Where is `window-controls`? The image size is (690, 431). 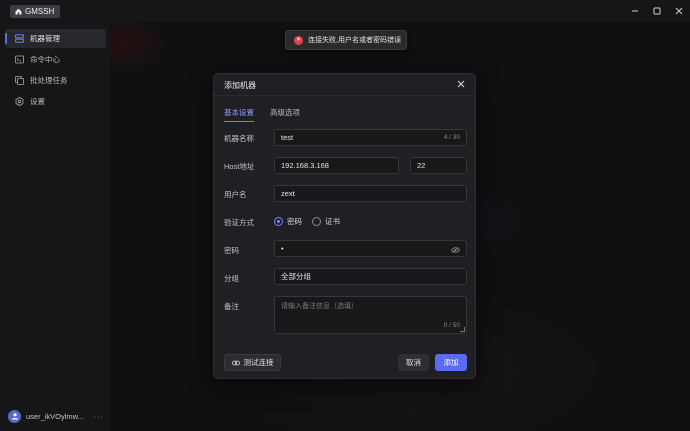 window-controls is located at coordinates (657, 11).